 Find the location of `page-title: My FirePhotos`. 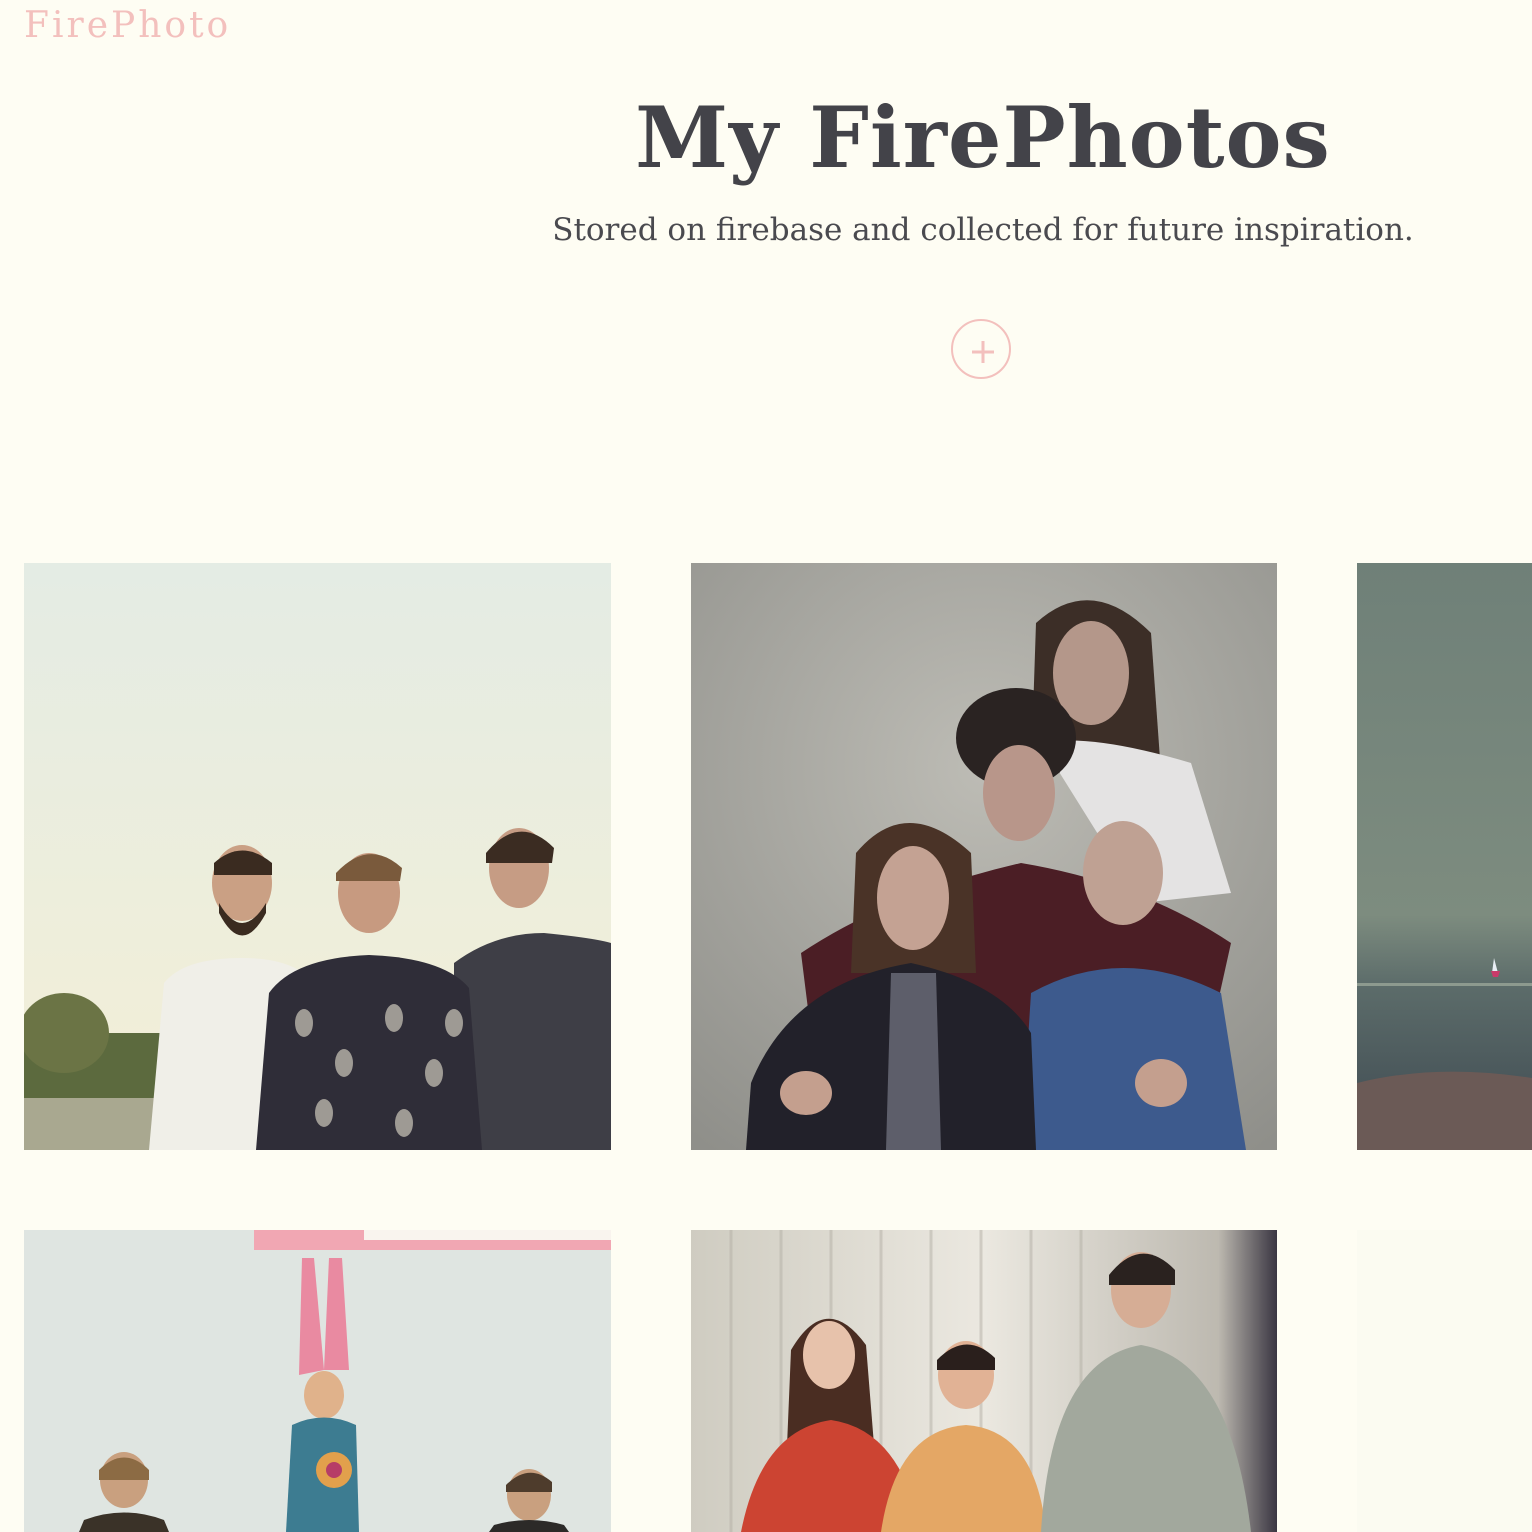

page-title: My FirePhotos is located at coordinates (983, 137).